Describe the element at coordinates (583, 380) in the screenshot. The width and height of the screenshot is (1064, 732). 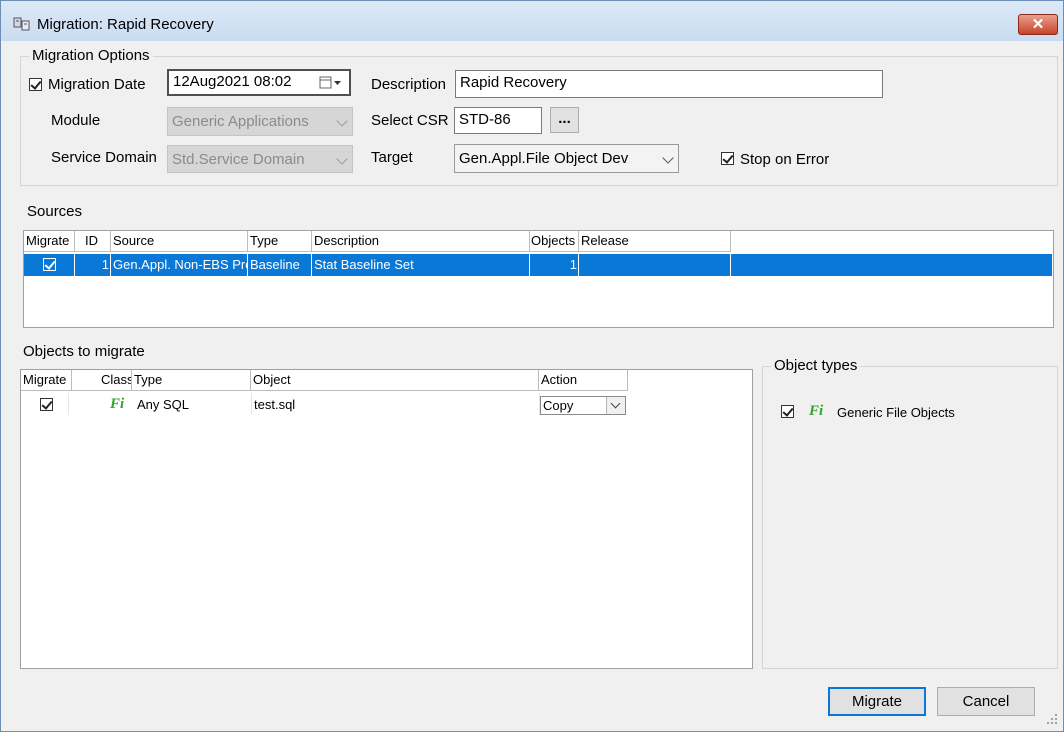
I see `objects-col-action: Action` at that location.